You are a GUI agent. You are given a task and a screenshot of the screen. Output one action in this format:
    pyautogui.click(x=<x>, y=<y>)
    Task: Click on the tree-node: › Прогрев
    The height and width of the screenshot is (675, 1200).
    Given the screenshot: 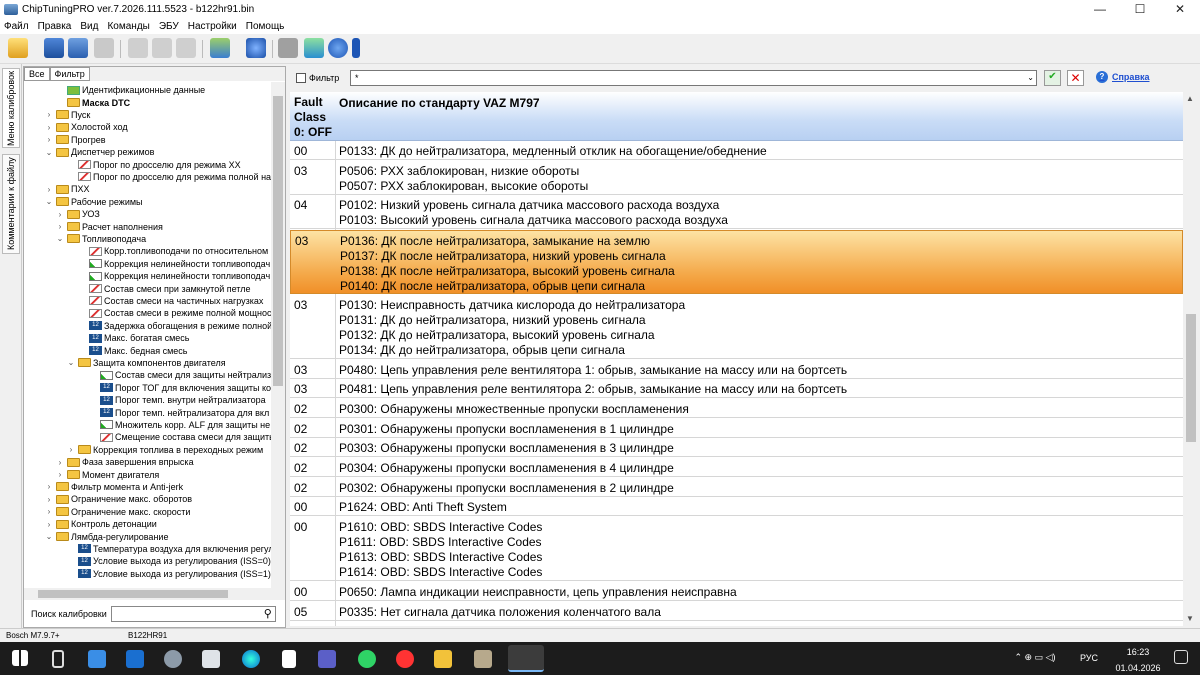 What is the action you would take?
    pyautogui.click(x=75, y=140)
    